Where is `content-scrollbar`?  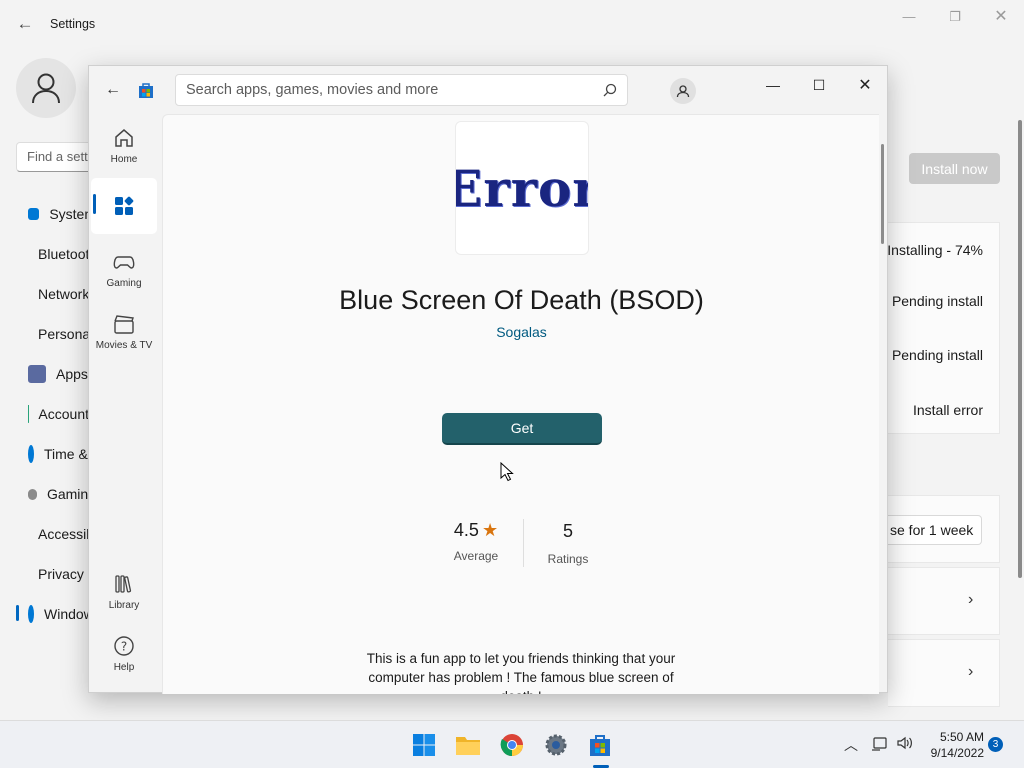
content-scrollbar is located at coordinates (882, 194).